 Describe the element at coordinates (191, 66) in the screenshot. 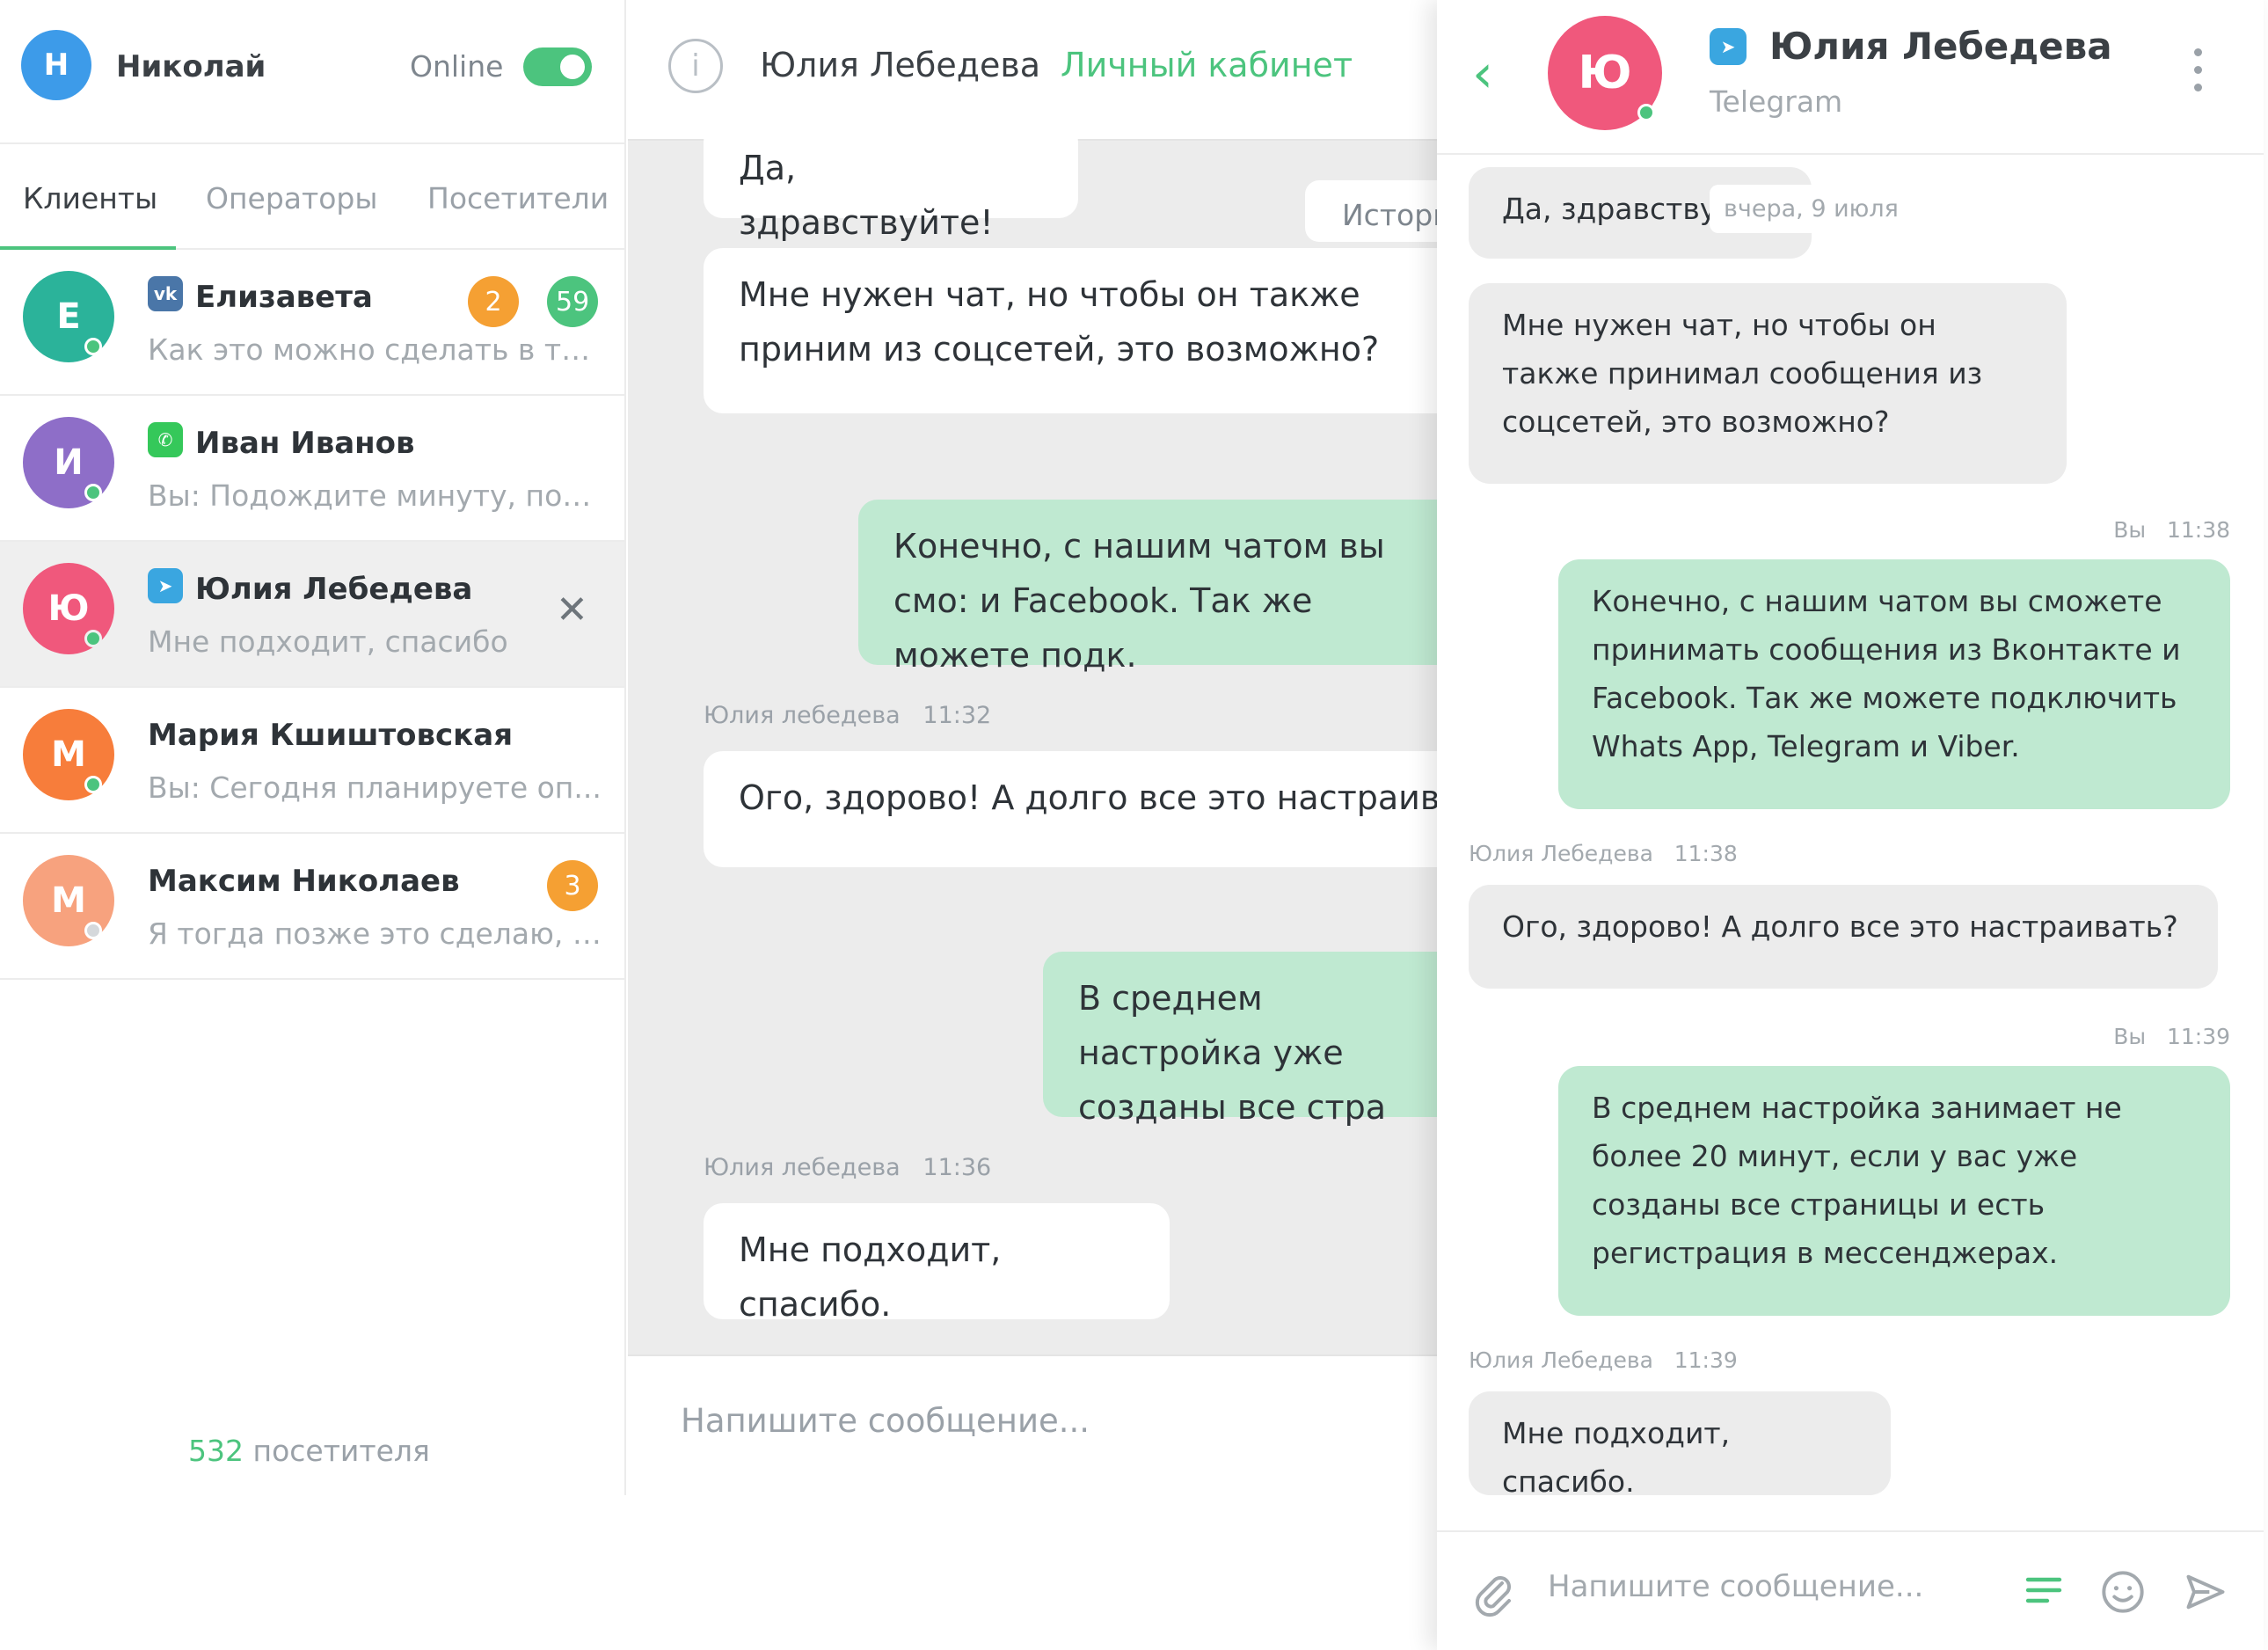

I see `operator-name: Николай` at that location.